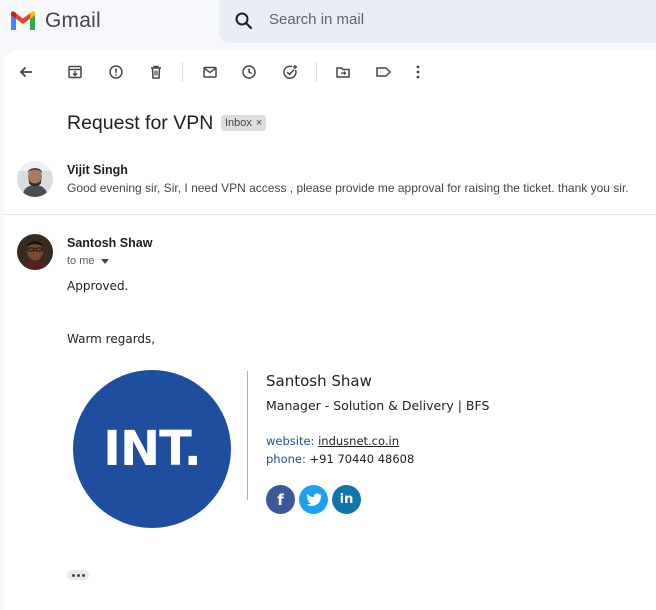 Image resolution: width=656 pixels, height=610 pixels. I want to click on archive-icon, so click(75, 72).